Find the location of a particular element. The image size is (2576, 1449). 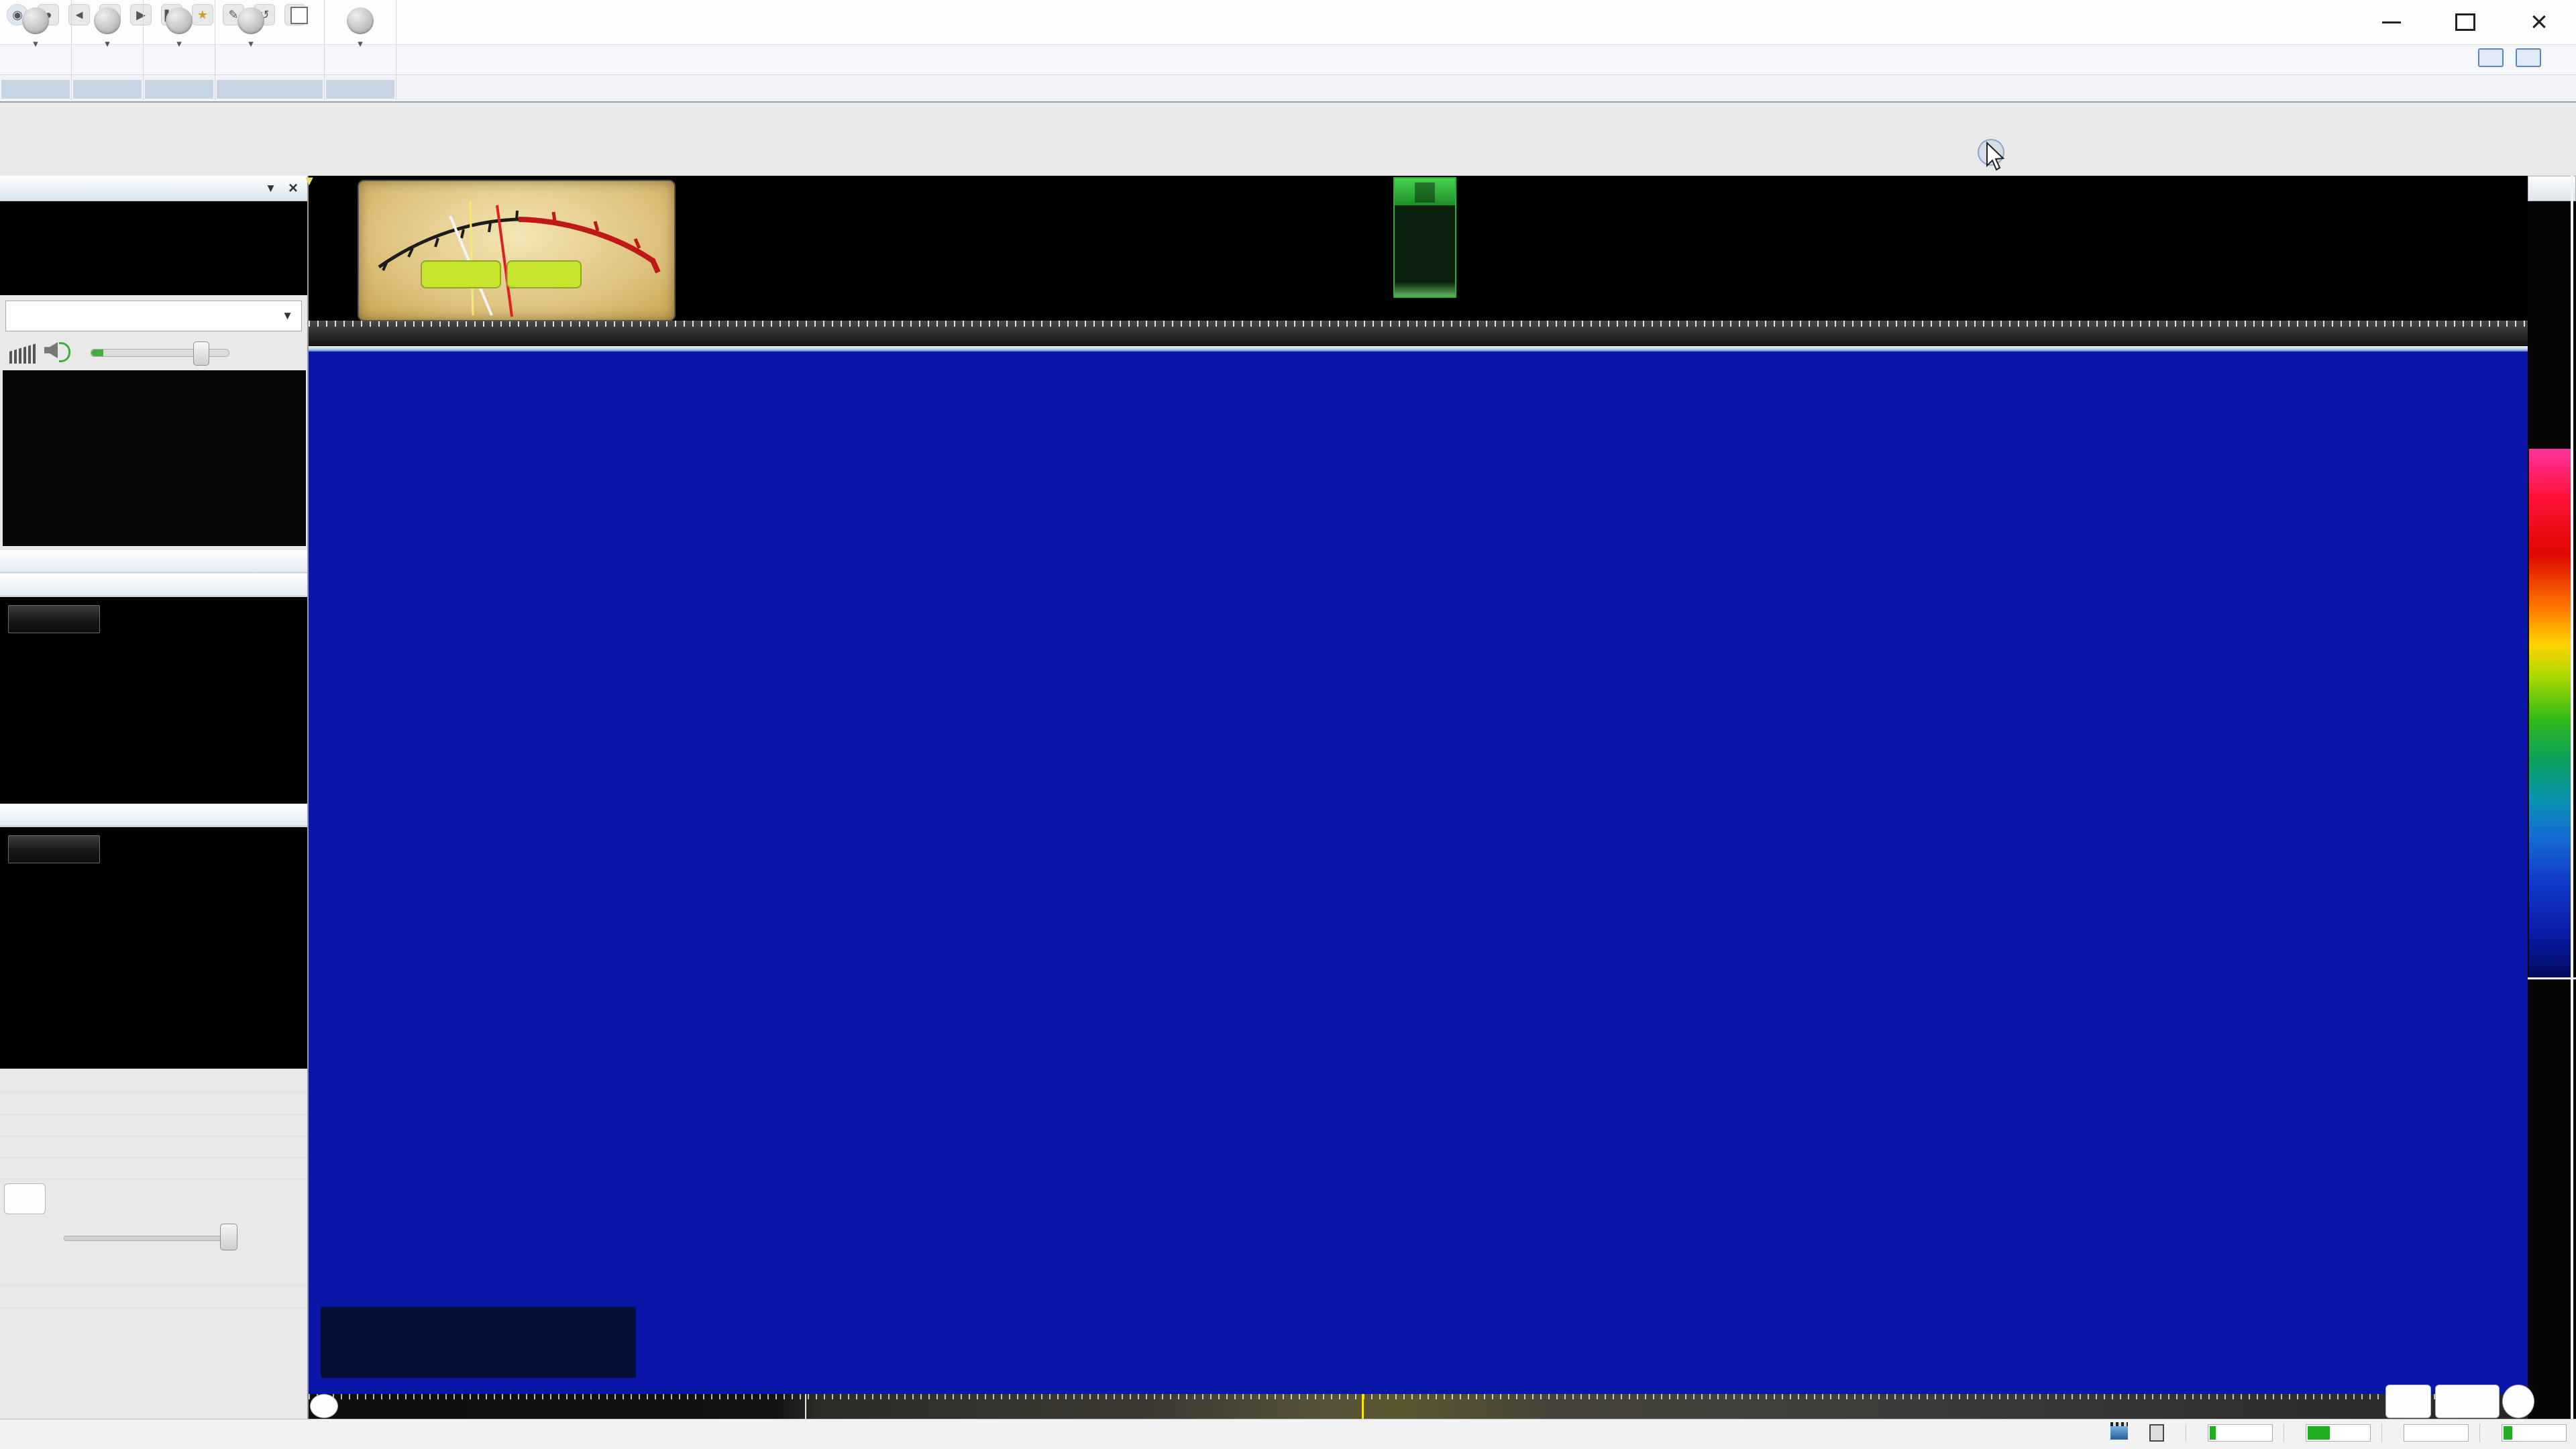

audio-latency-bar is located at coordinates (2436, 1433).